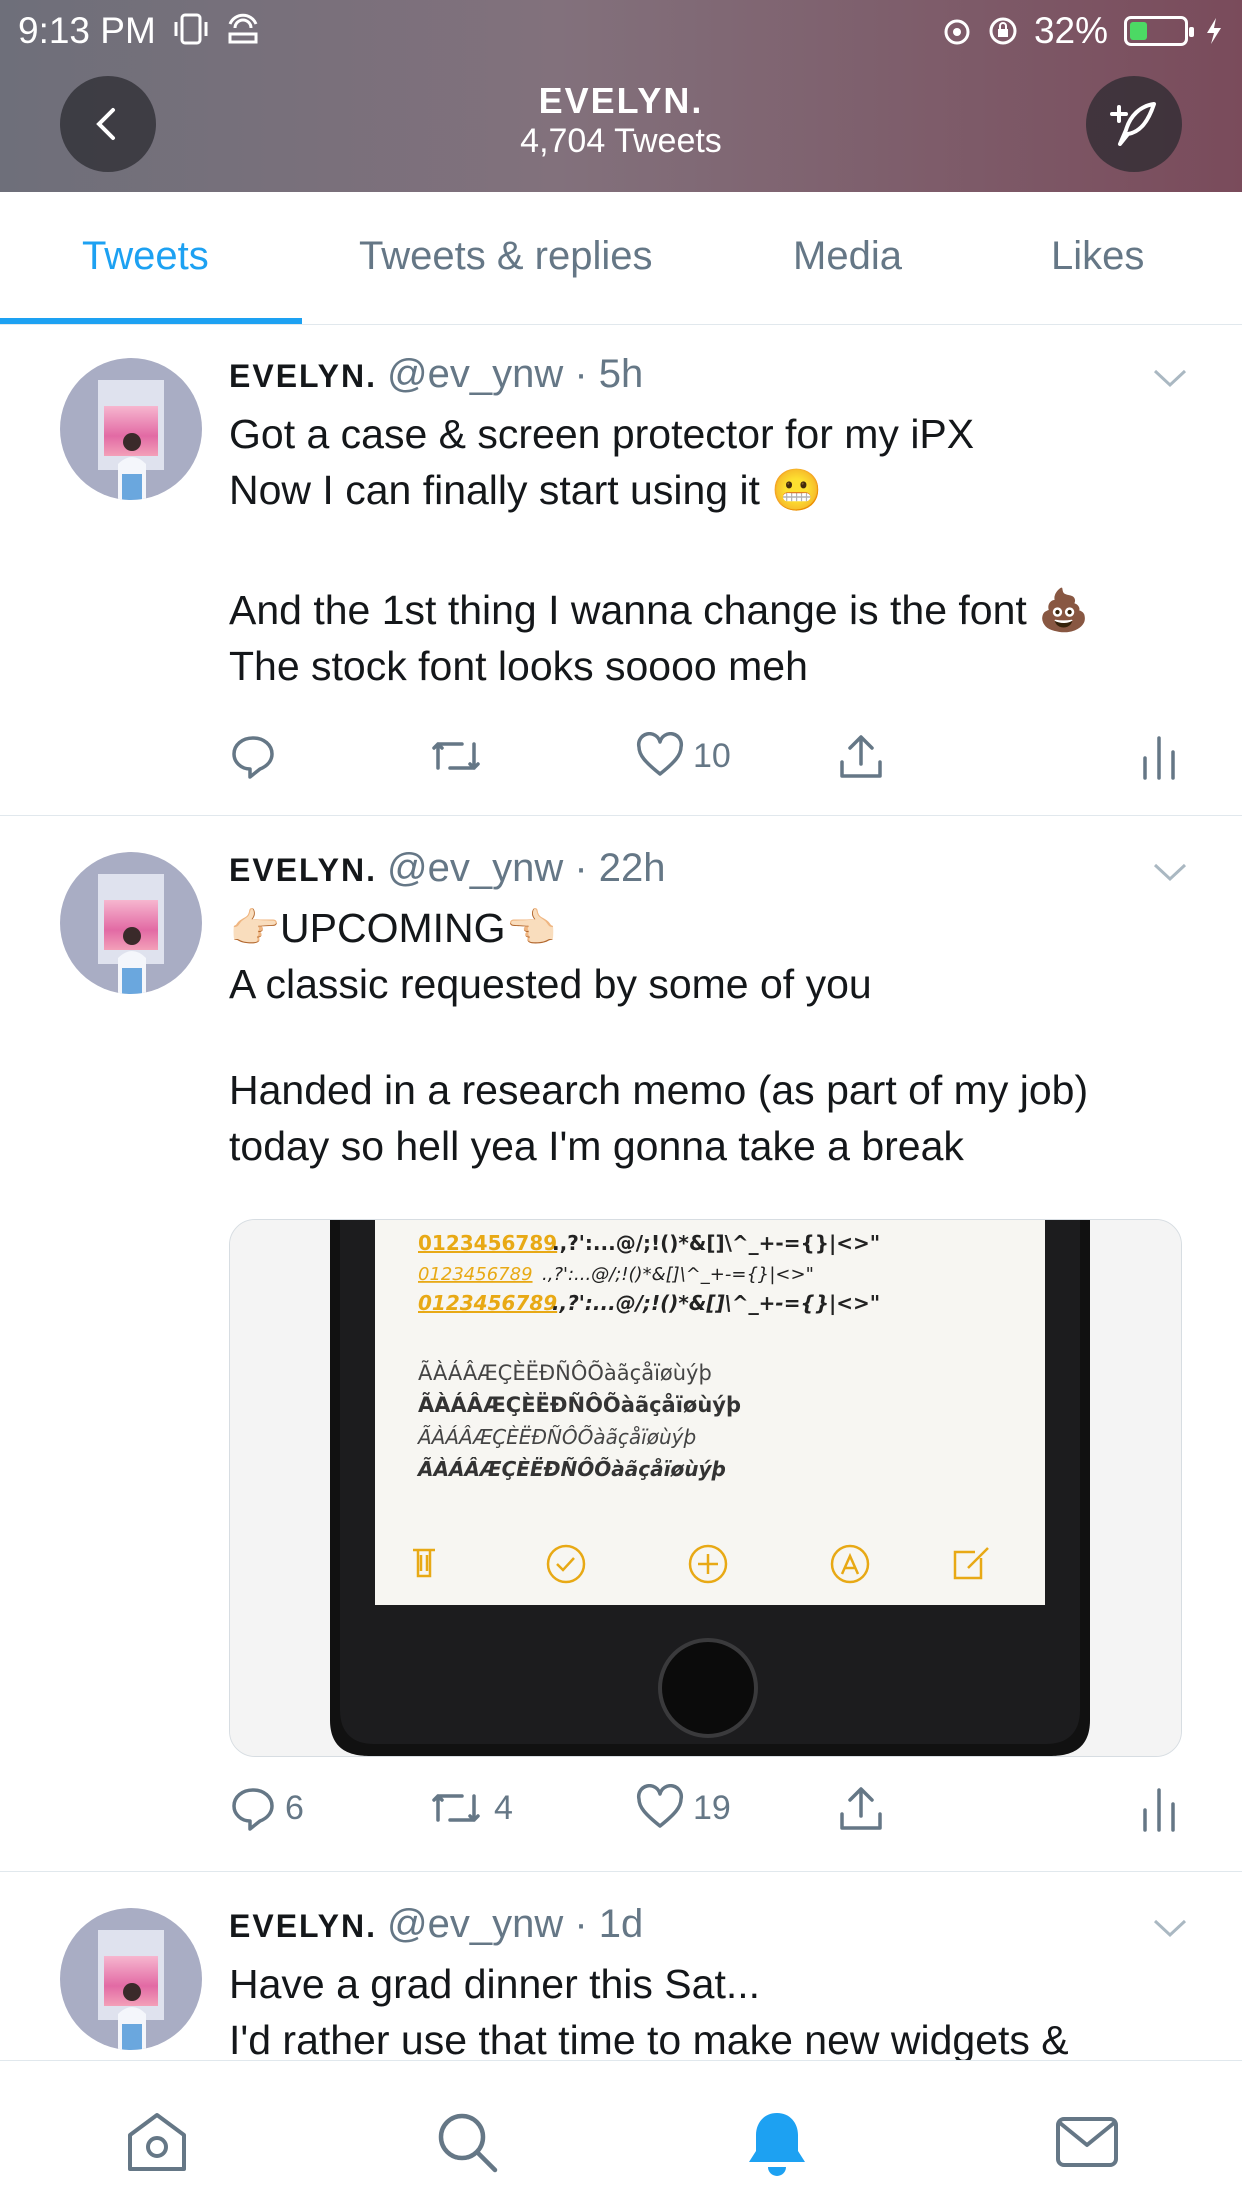 Image resolution: width=1242 pixels, height=2209 pixels. I want to click on compose-tweet-button, so click(1134, 124).